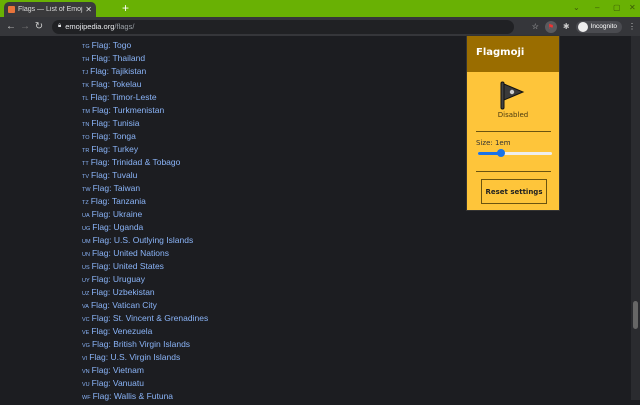 The height and width of the screenshot is (405, 640). What do you see at coordinates (121, 331) in the screenshot?
I see `flag-link: Flag: Venezuela` at bounding box center [121, 331].